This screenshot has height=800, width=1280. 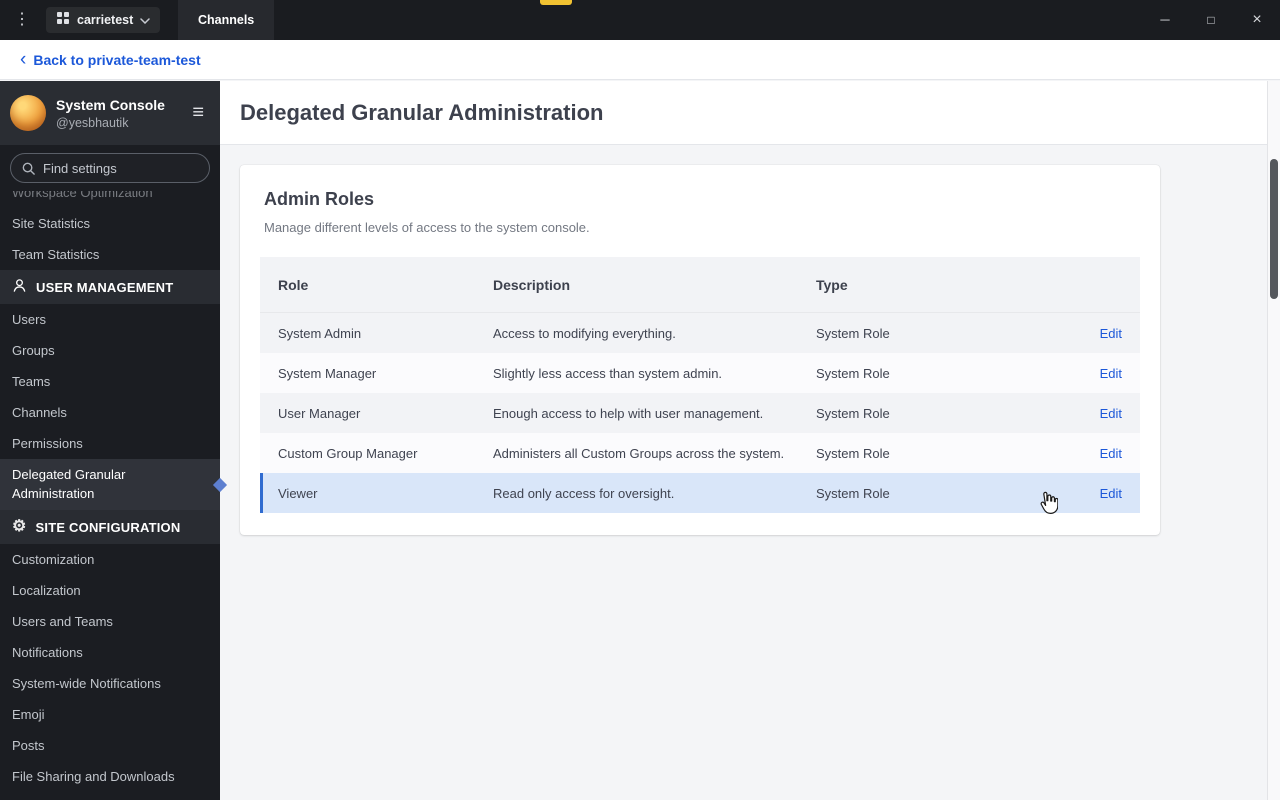 What do you see at coordinates (92, 122) in the screenshot?
I see `console-username: @yesbhautik` at bounding box center [92, 122].